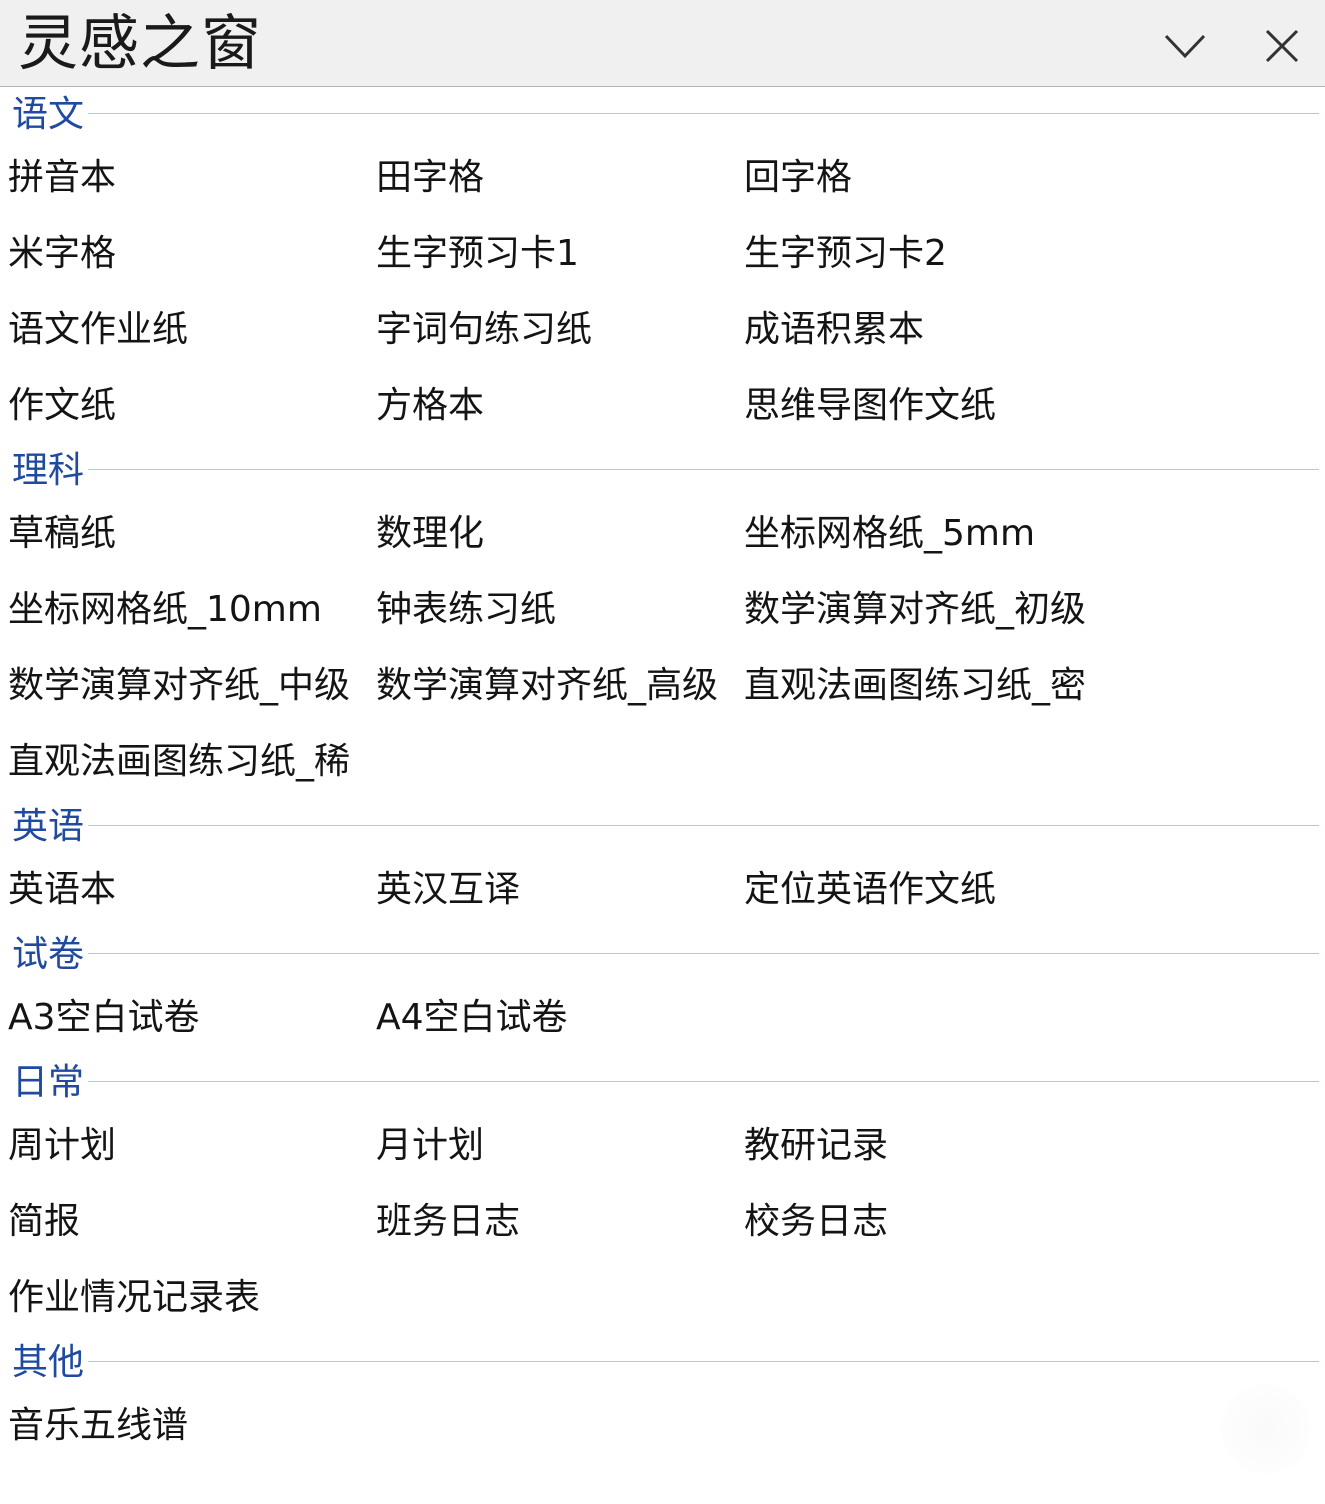  What do you see at coordinates (552, 406) in the screenshot?
I see `template-item: 方格本` at bounding box center [552, 406].